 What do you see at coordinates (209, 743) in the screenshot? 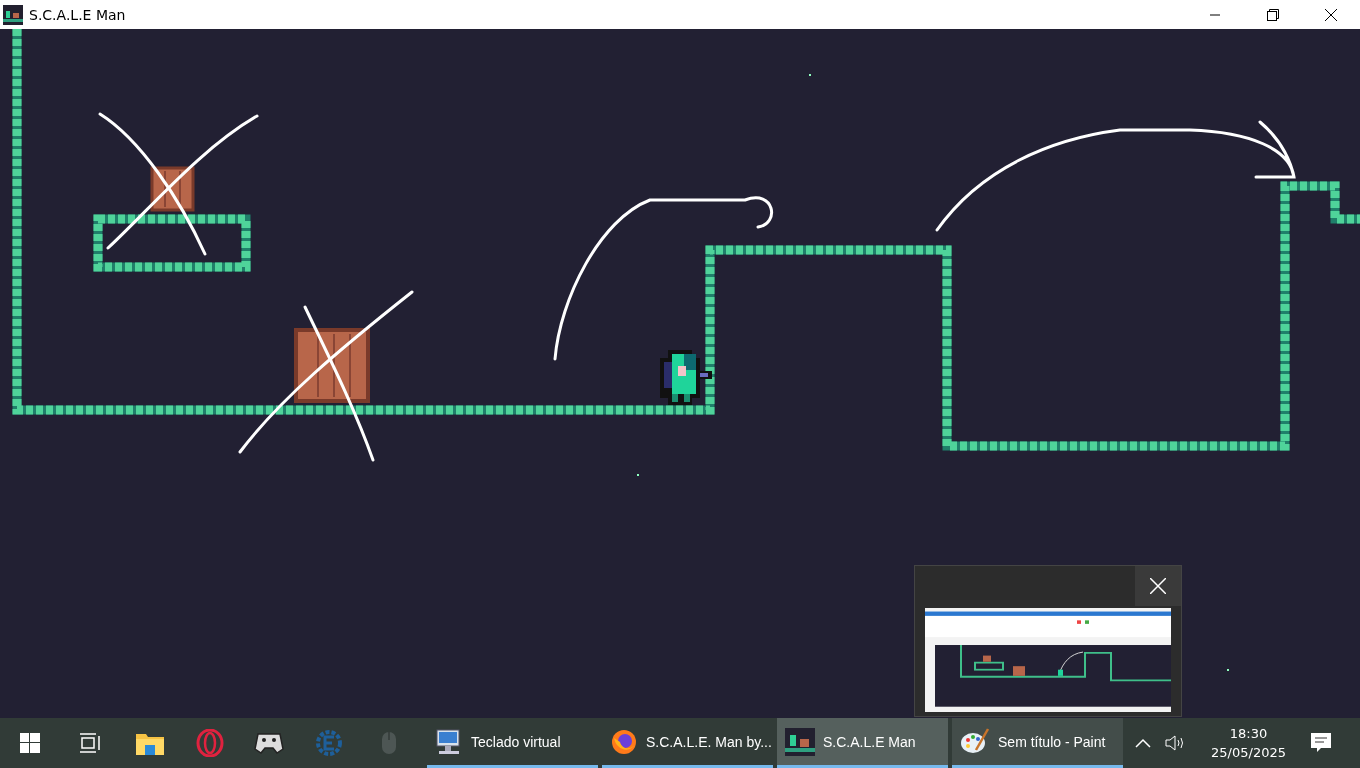
I see `ring-icon` at bounding box center [209, 743].